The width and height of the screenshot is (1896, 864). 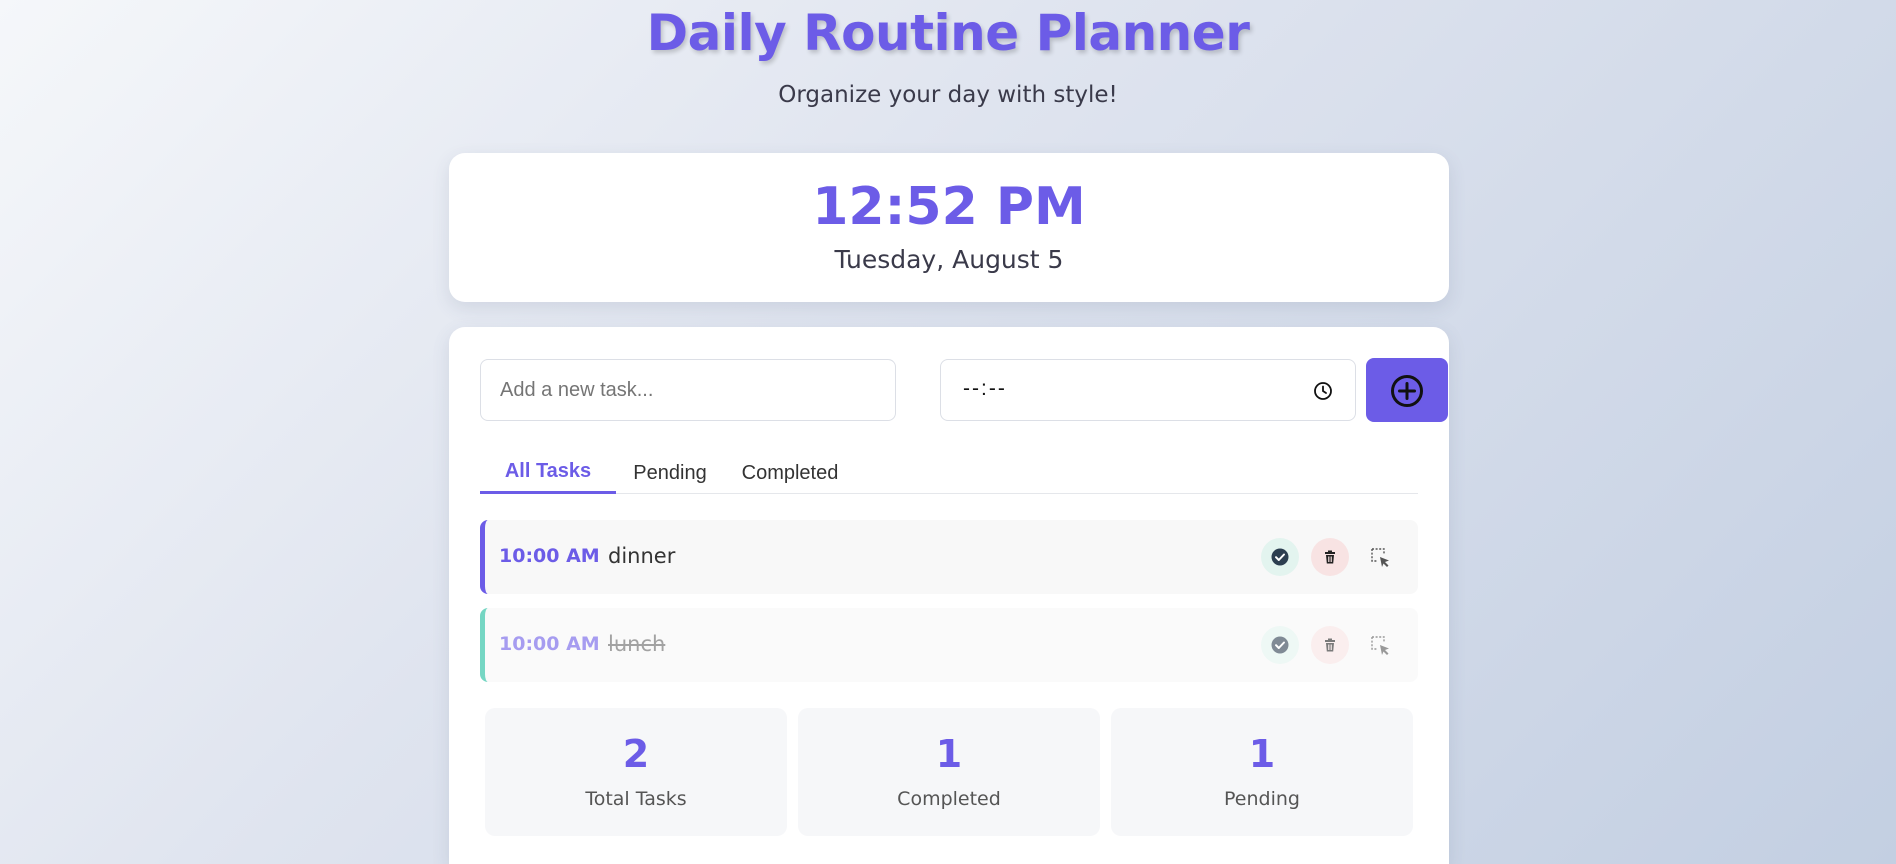 I want to click on stat-label: Total Tasks, so click(x=636, y=799).